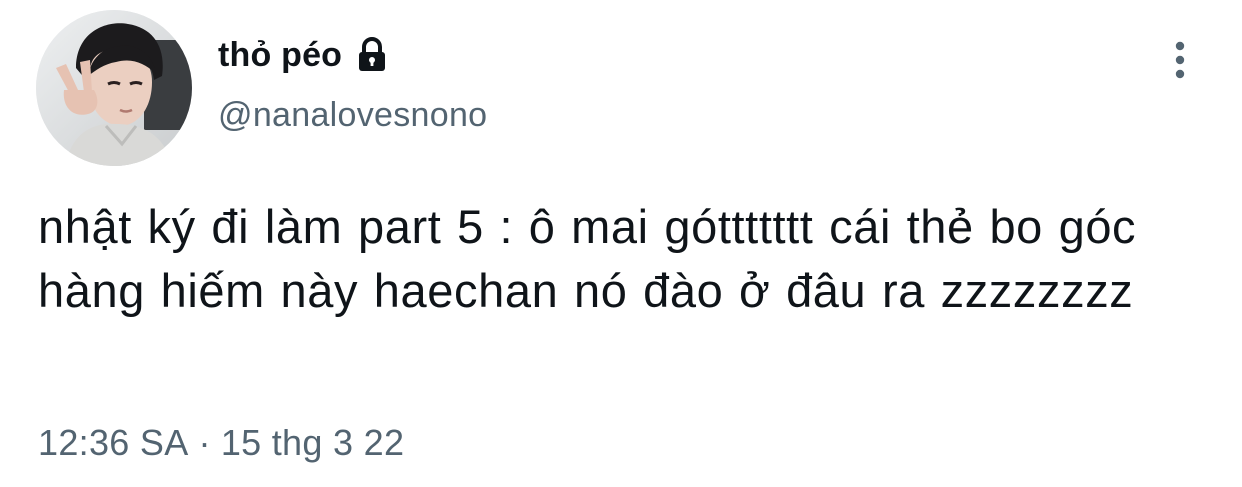 The width and height of the screenshot is (1242, 487). What do you see at coordinates (113, 442) in the screenshot?
I see `tweet-time: 12:36 SA` at bounding box center [113, 442].